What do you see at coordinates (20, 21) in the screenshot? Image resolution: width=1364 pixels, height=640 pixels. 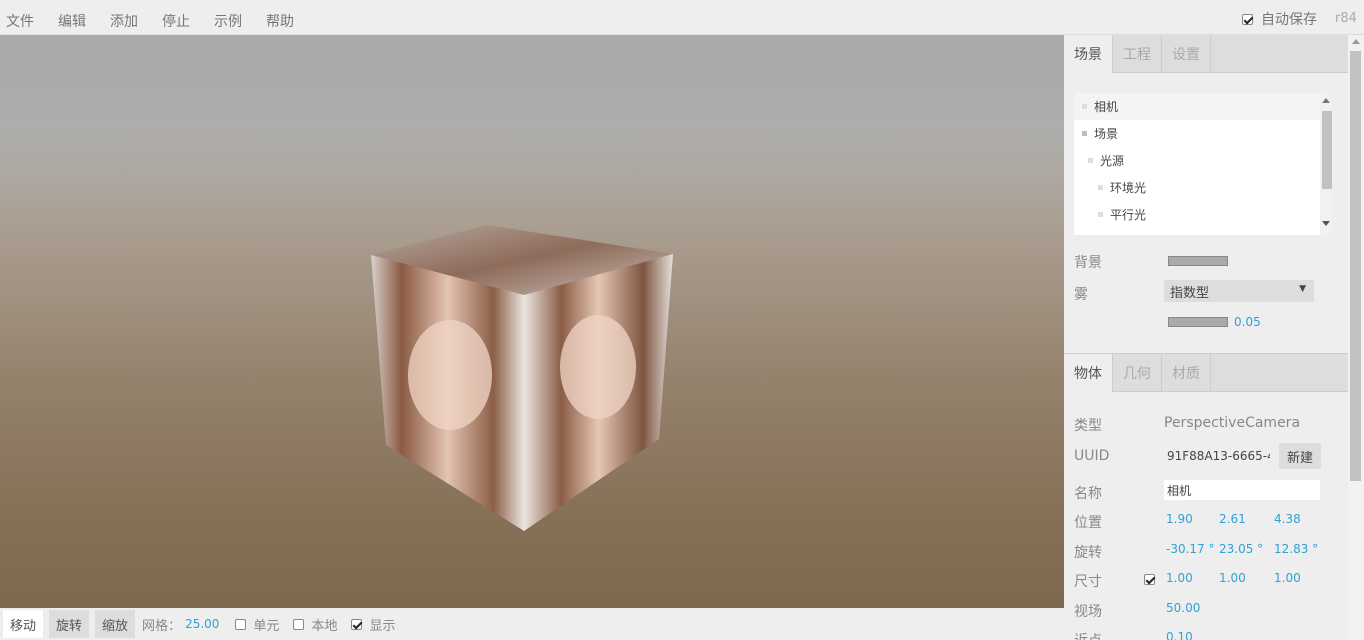 I see `menu-file: 文件` at bounding box center [20, 21].